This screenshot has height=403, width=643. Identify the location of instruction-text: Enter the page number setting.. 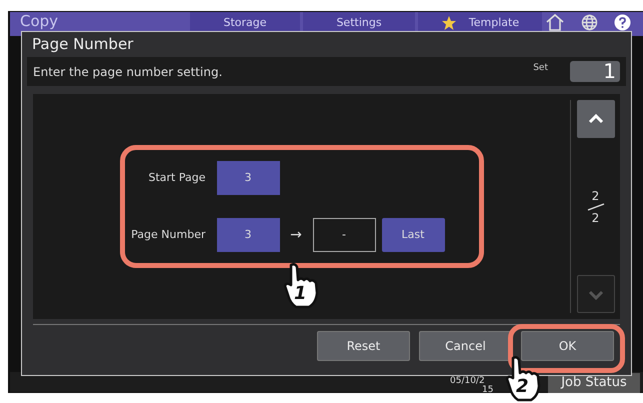
(128, 72).